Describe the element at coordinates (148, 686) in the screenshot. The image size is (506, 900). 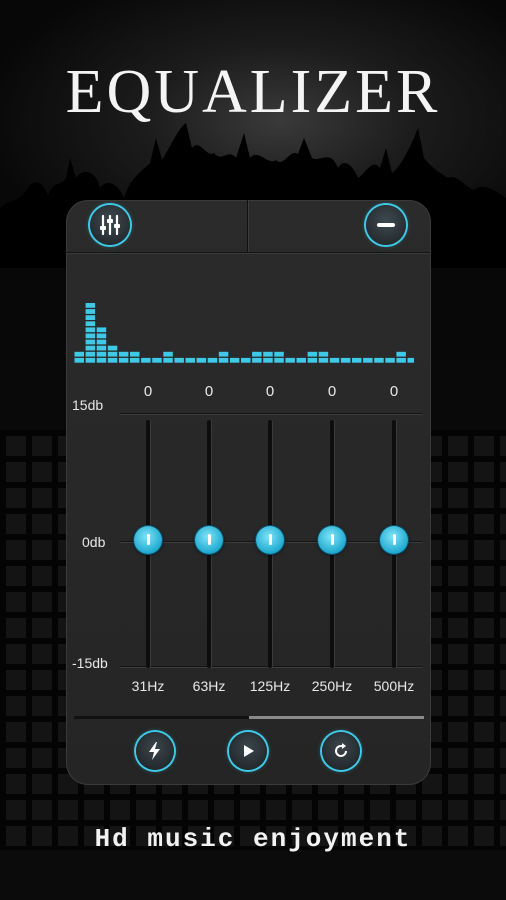
I see `band-label-31hz: 31Hz` at that location.